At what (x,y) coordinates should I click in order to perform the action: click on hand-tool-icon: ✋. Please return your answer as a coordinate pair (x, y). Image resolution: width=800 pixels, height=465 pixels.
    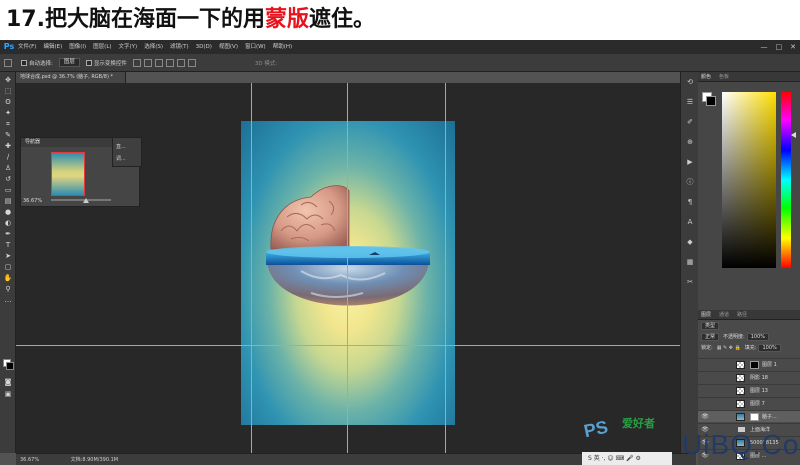
    Looking at the image, I should click on (8, 278).